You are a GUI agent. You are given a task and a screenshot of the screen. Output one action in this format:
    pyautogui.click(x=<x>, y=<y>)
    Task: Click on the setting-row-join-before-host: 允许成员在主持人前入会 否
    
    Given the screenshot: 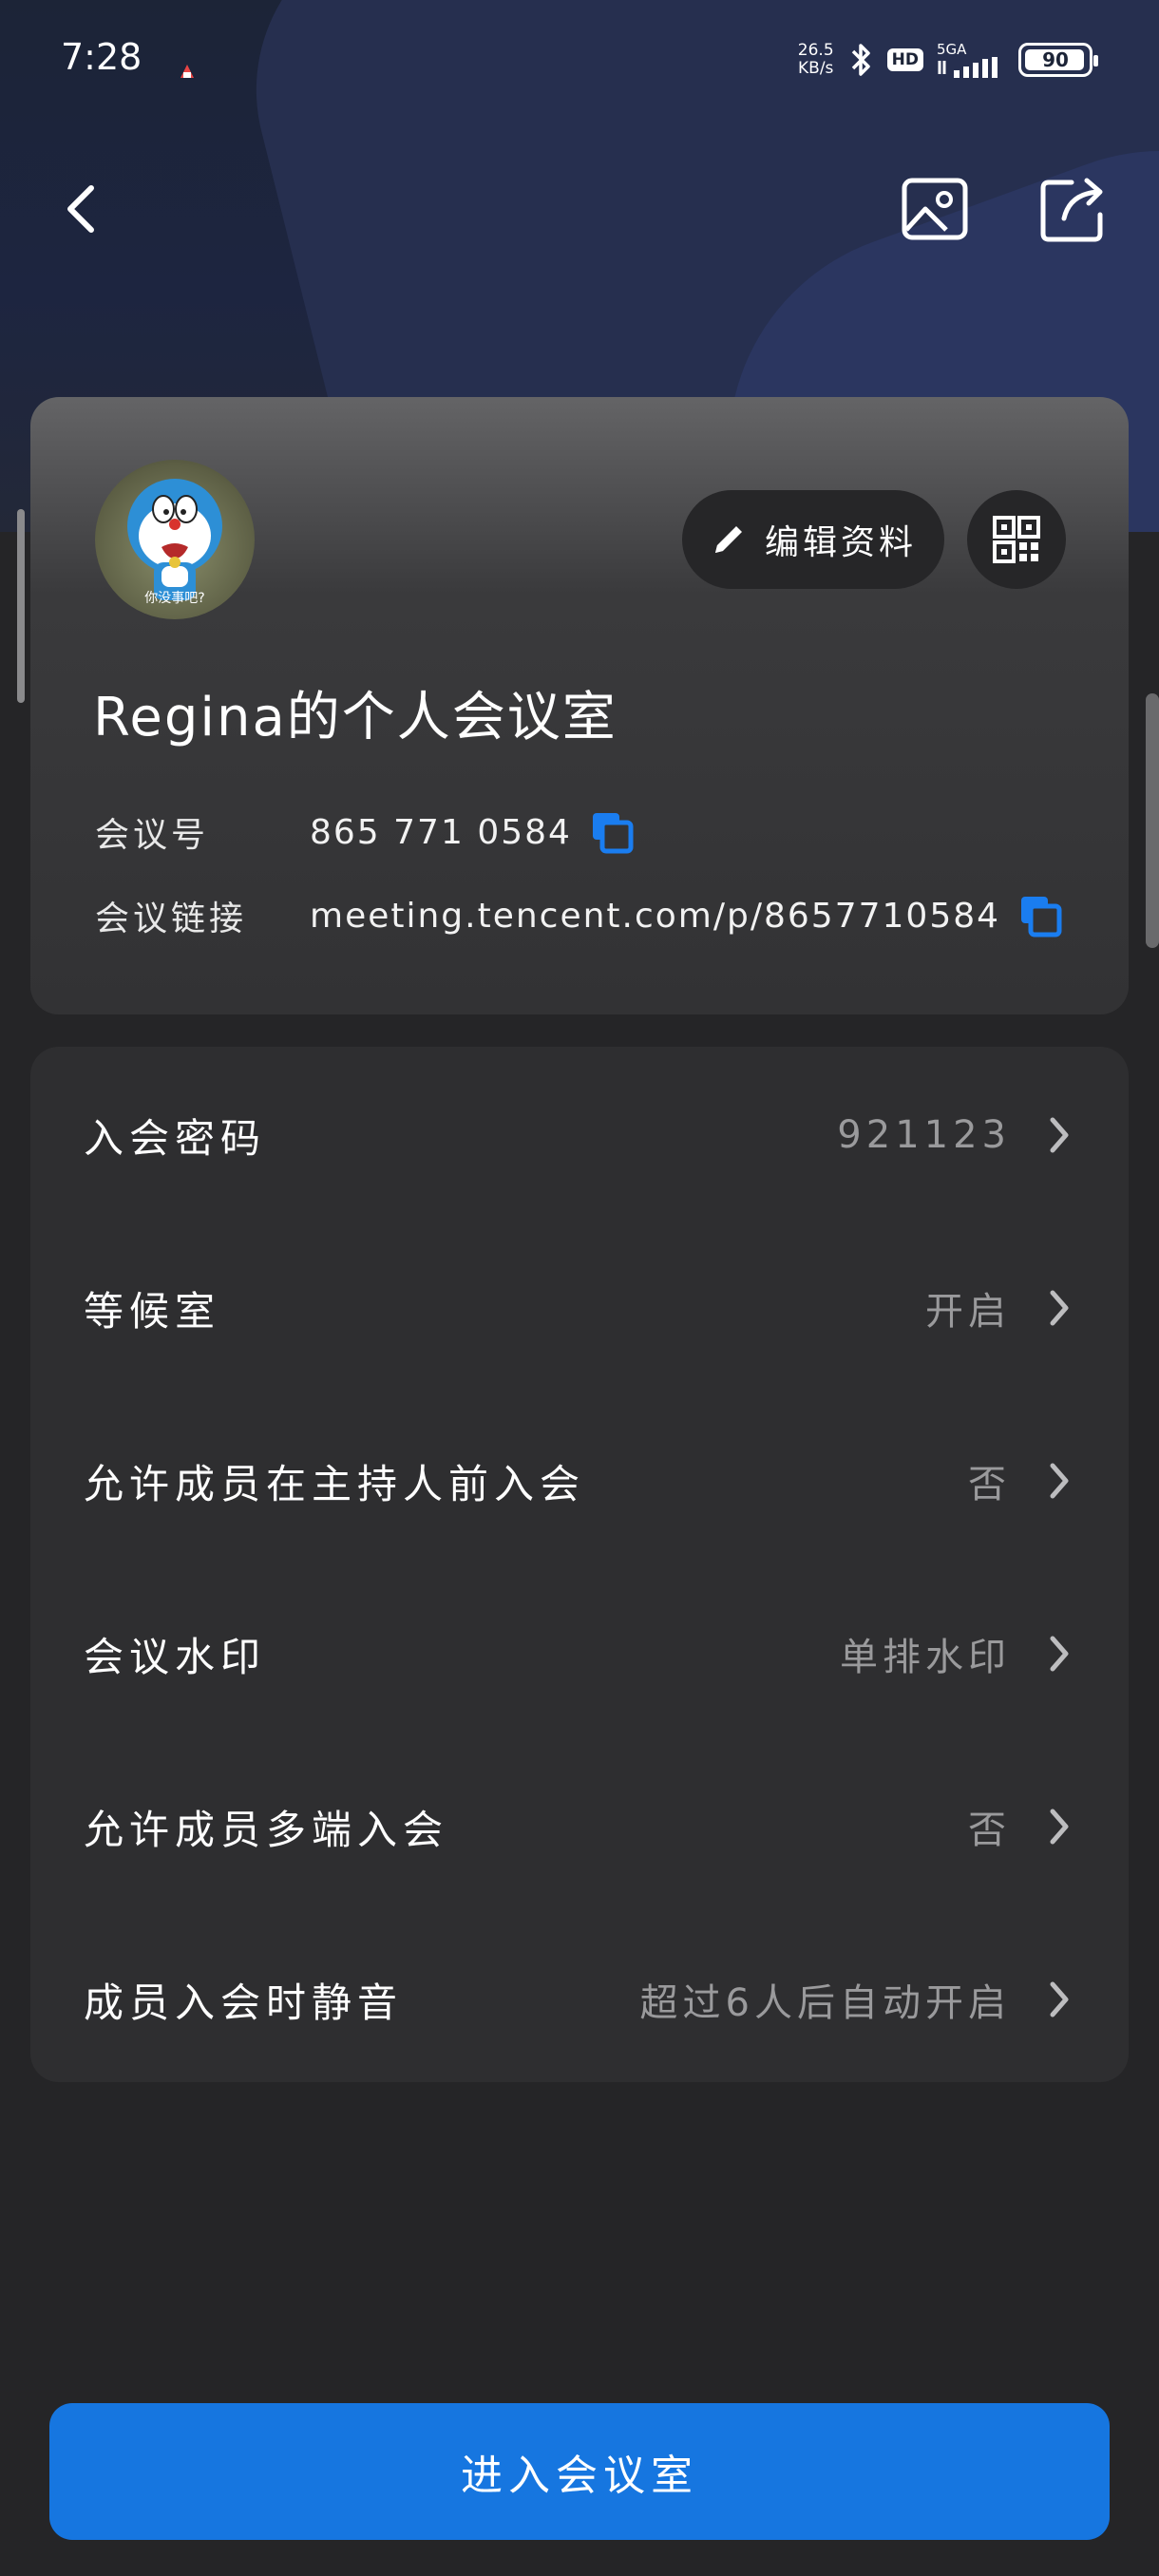 What is the action you would take?
    pyautogui.click(x=579, y=1480)
    